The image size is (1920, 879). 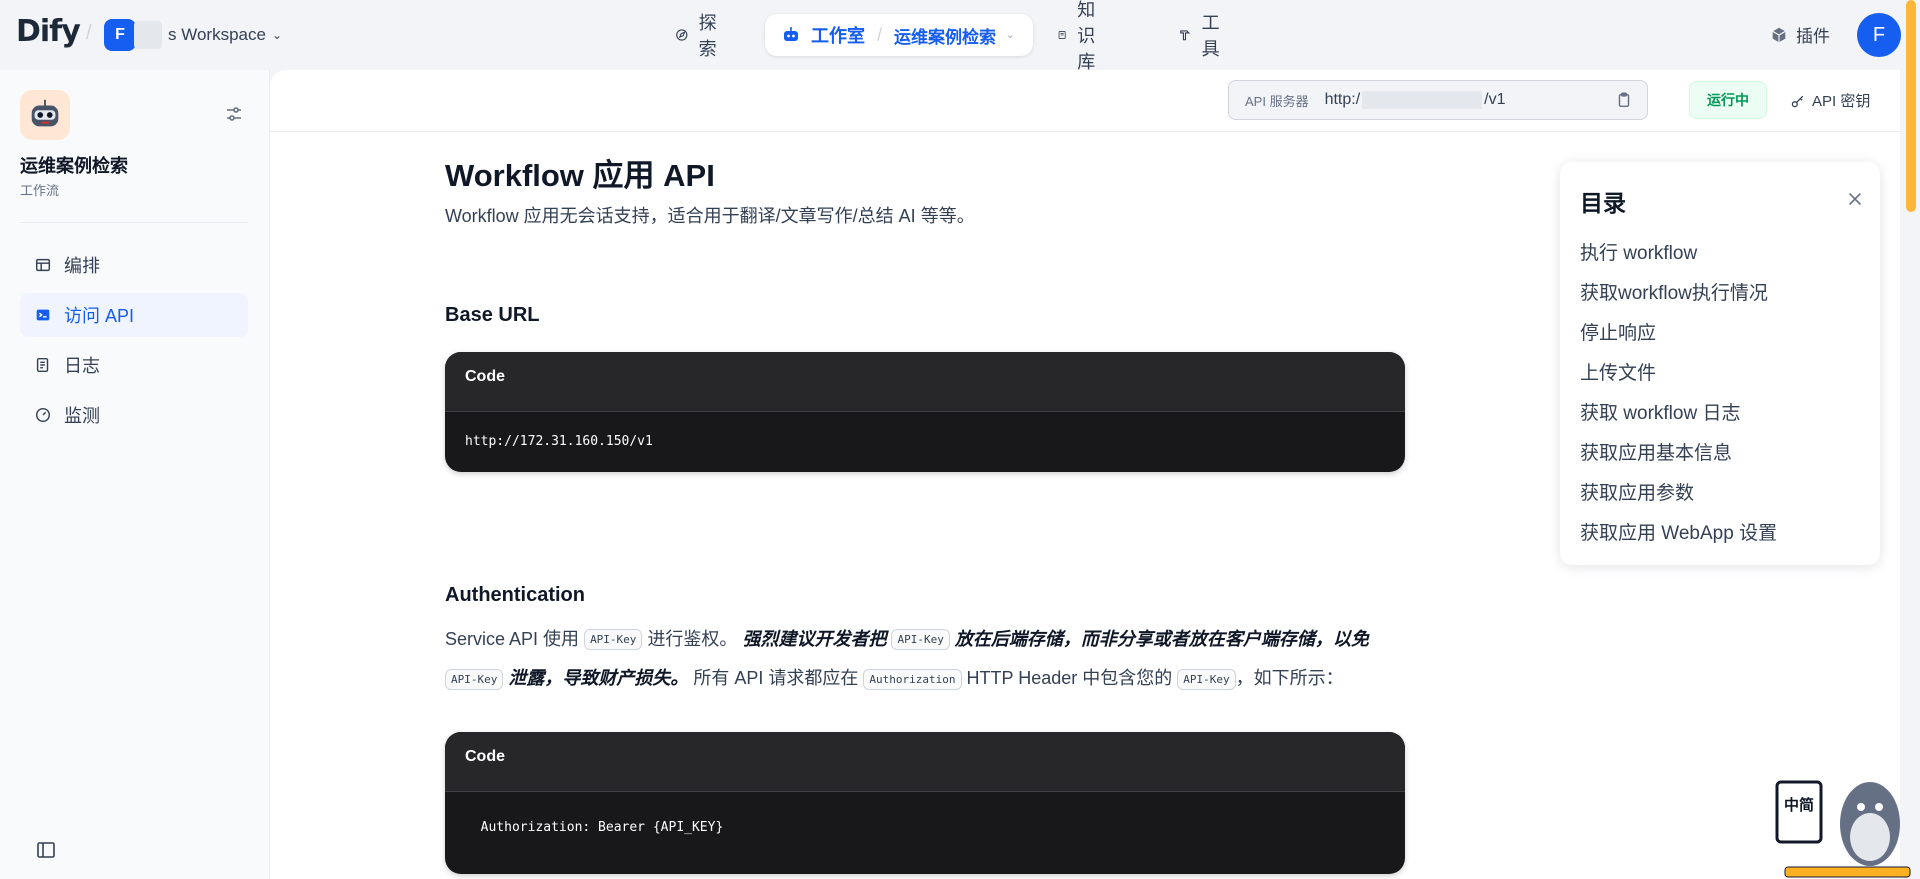 I want to click on plugins-button: 插件, so click(x=1800, y=34).